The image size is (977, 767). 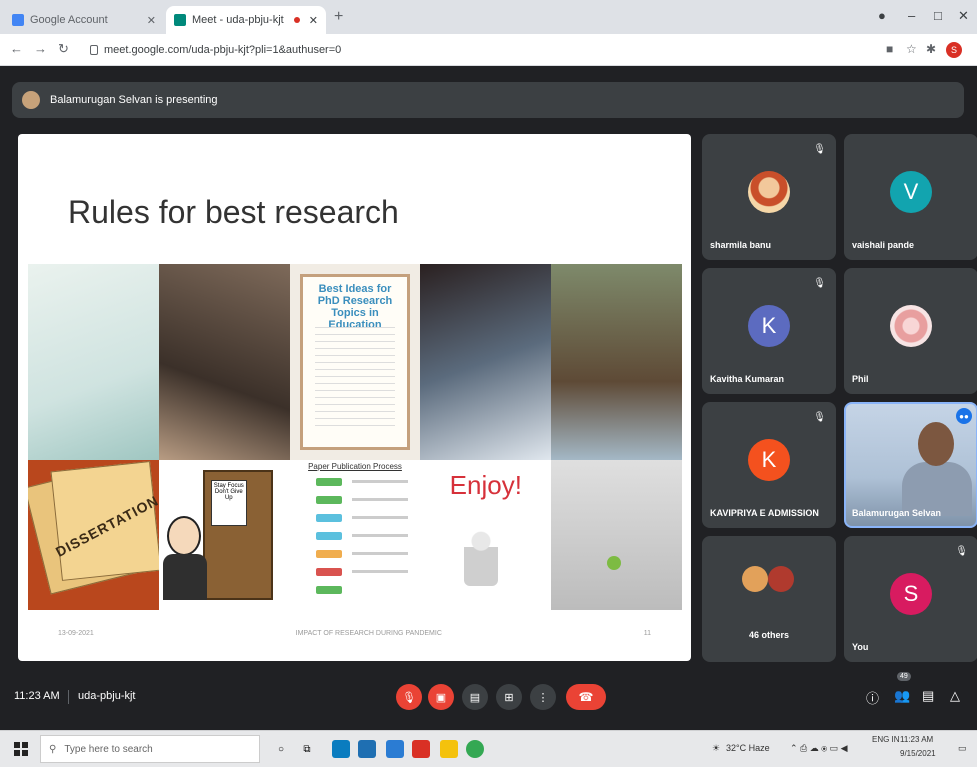 I want to click on participant-name: Balamurugan Selvan, so click(x=897, y=513).